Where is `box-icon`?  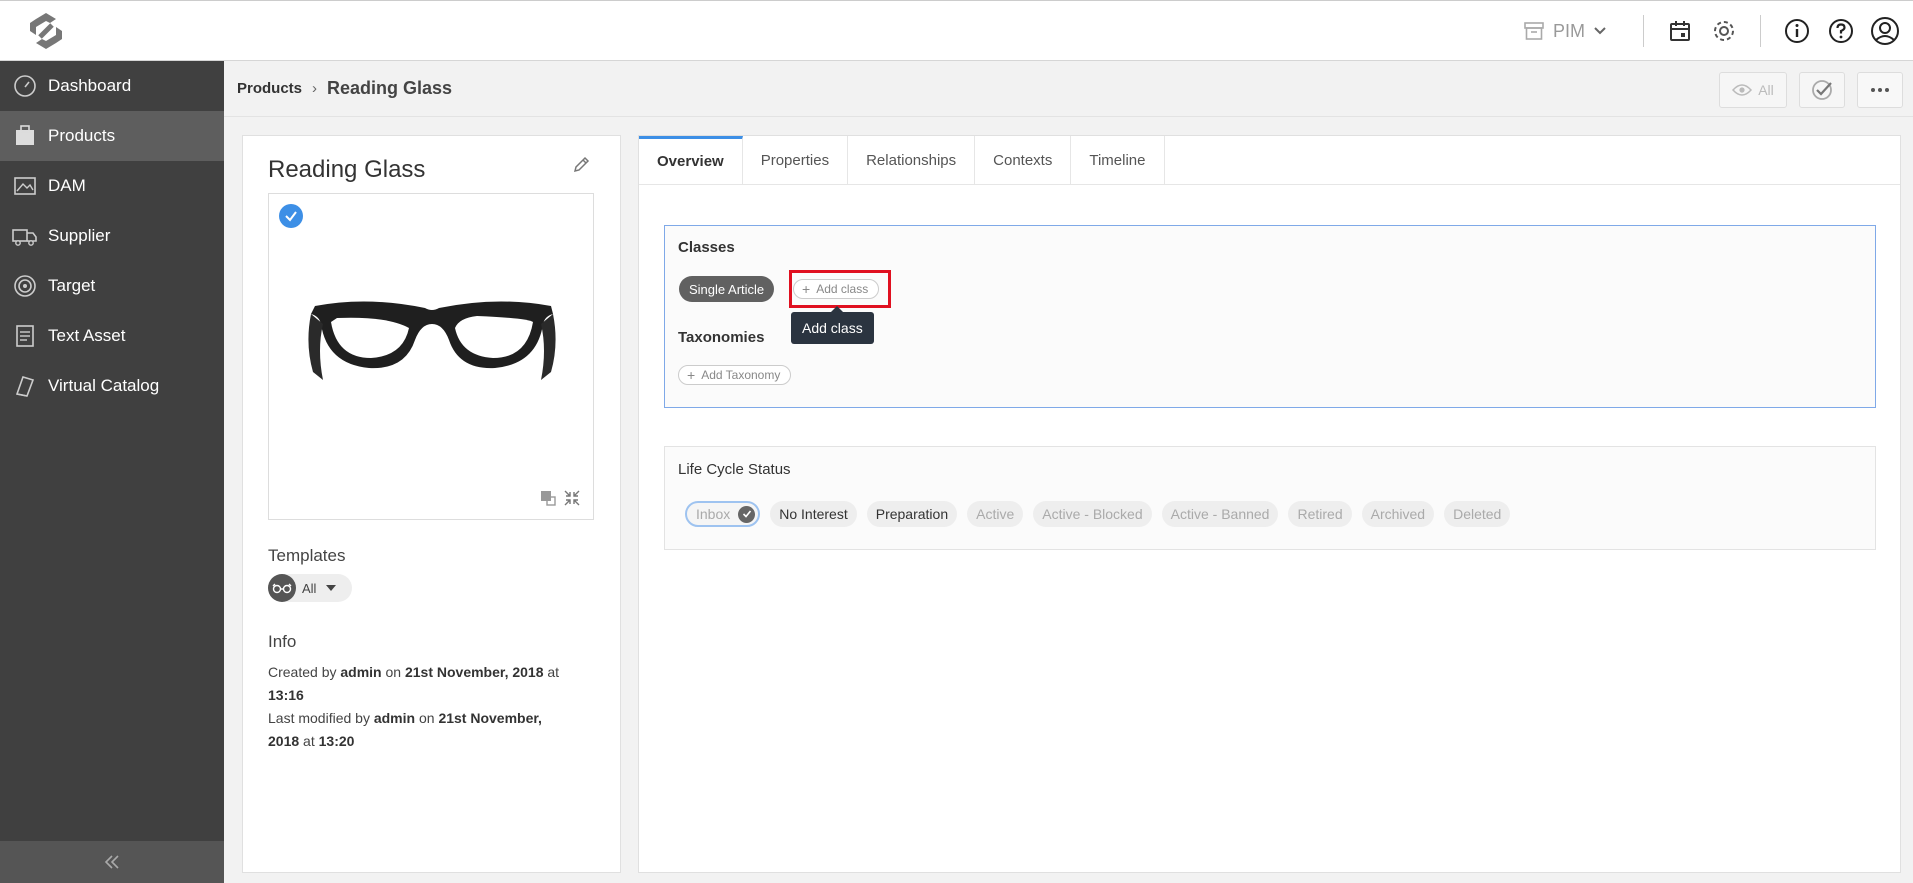 box-icon is located at coordinates (25, 136).